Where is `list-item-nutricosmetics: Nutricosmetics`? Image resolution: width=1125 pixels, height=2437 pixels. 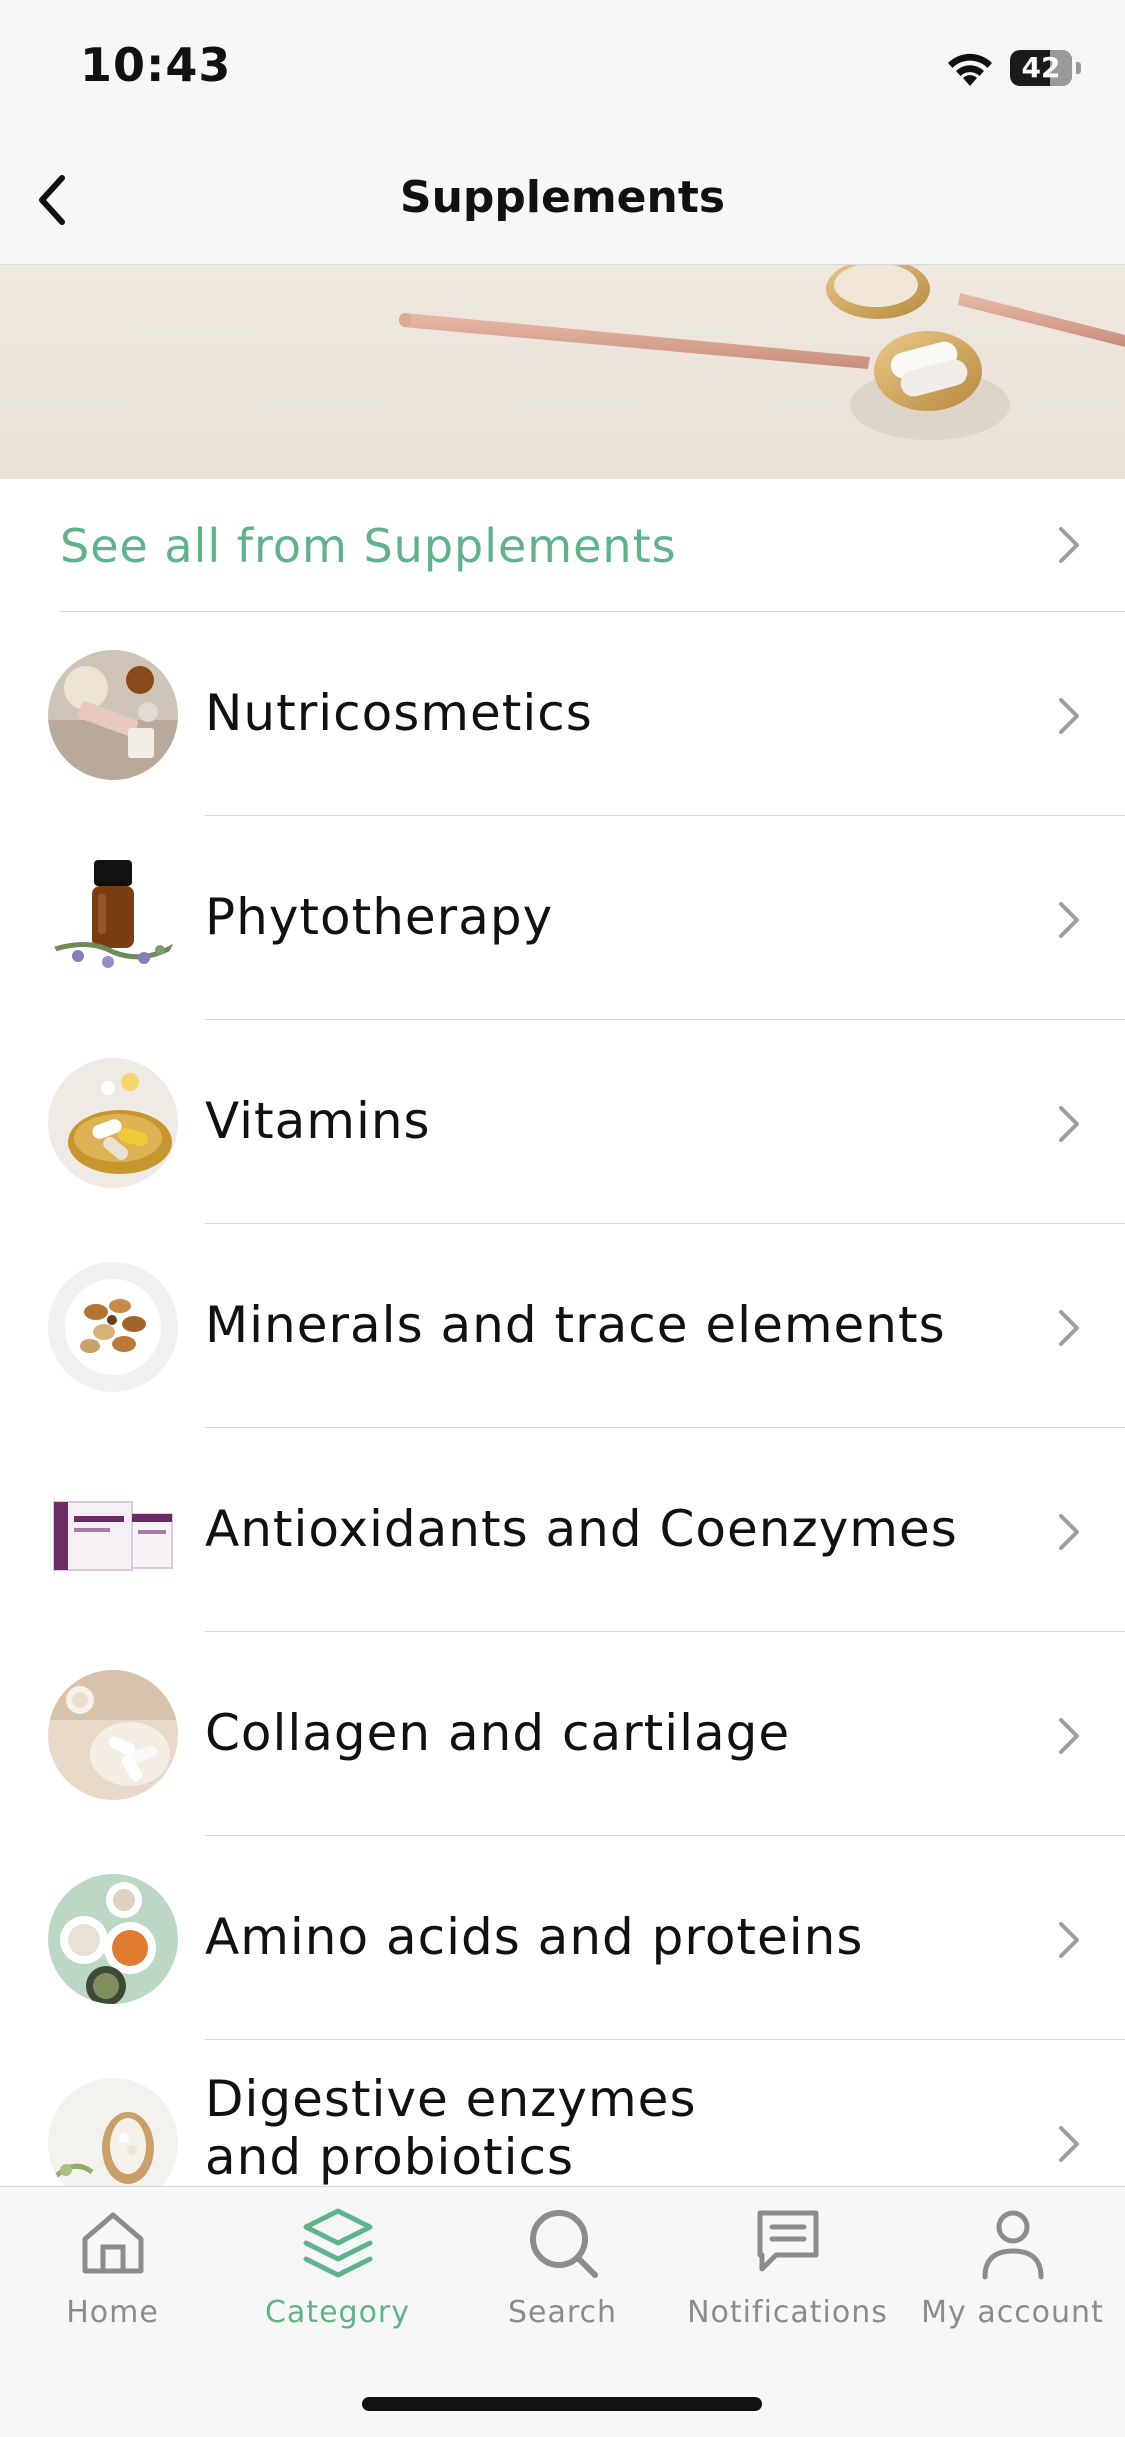
list-item-nutricosmetics: Nutricosmetics is located at coordinates (562, 714).